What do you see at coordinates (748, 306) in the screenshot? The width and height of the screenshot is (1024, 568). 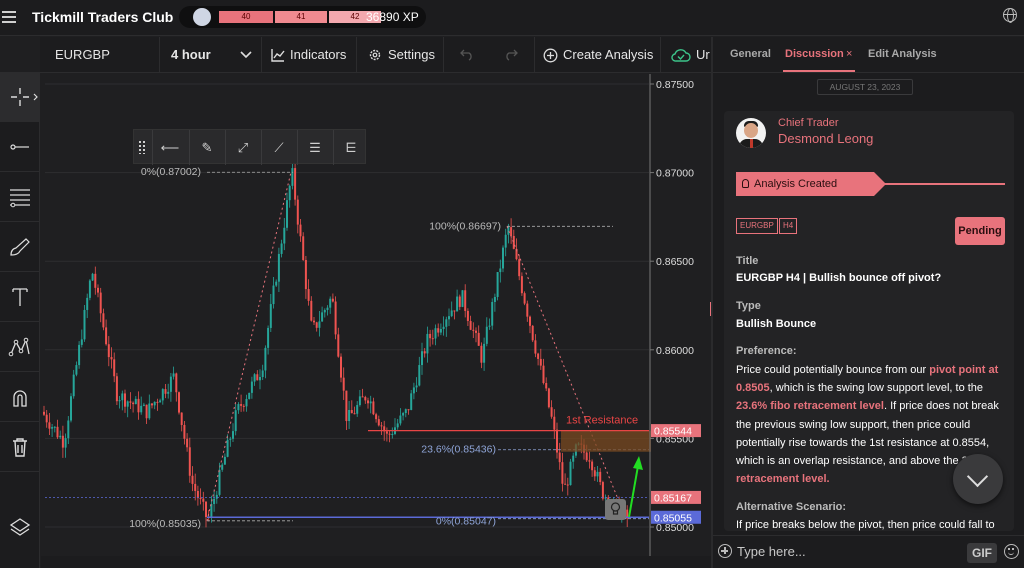 I see `type-label: Type` at bounding box center [748, 306].